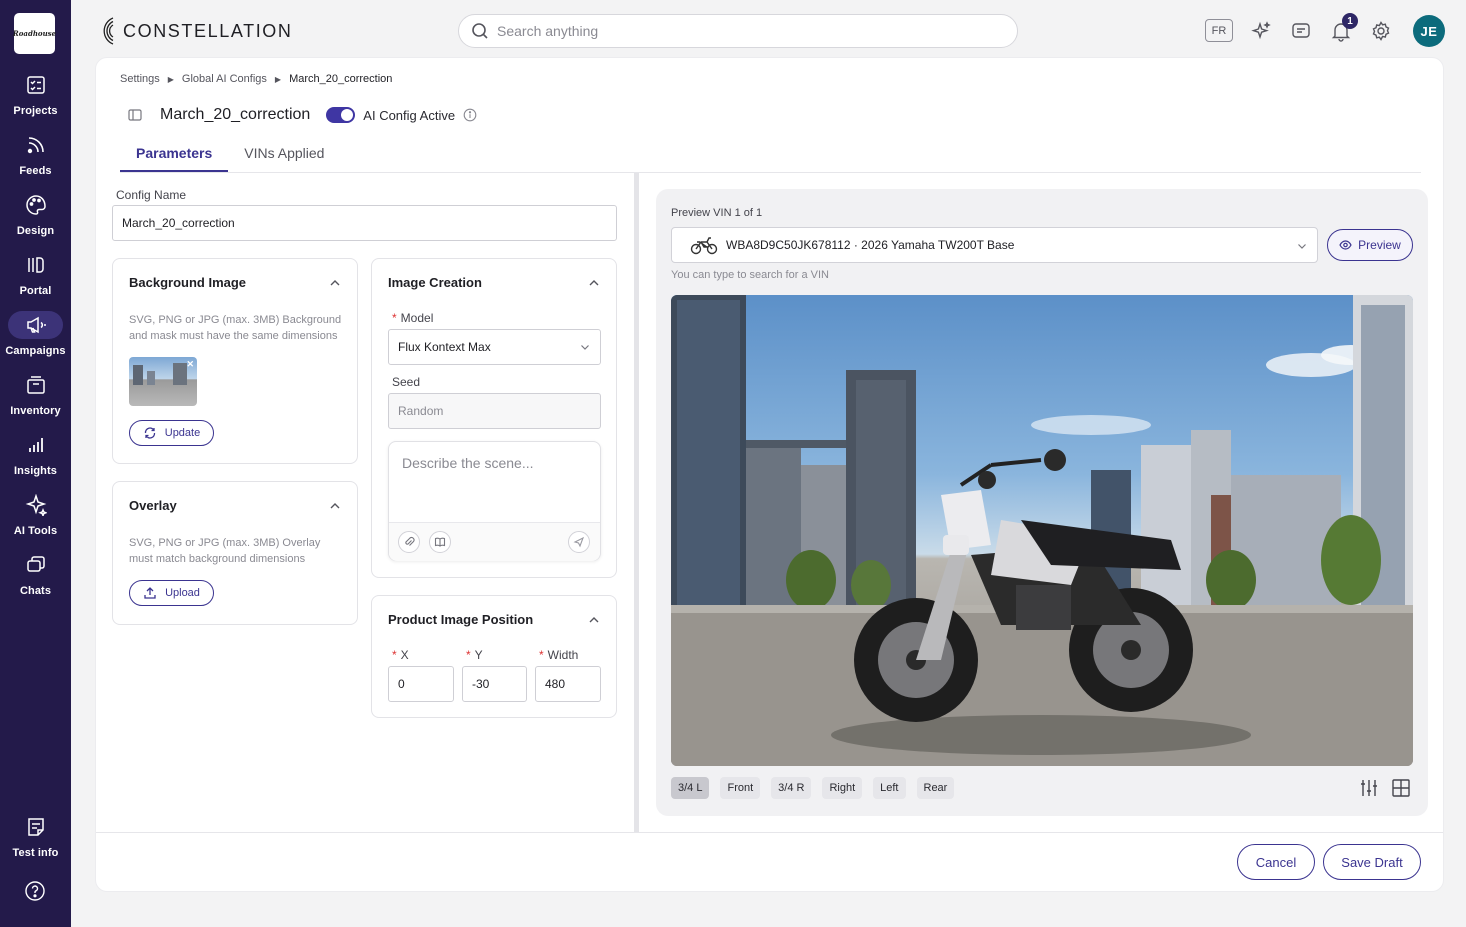 Image resolution: width=1466 pixels, height=927 pixels. Describe the element at coordinates (182, 433) in the screenshot. I see `button-label: Update` at that location.